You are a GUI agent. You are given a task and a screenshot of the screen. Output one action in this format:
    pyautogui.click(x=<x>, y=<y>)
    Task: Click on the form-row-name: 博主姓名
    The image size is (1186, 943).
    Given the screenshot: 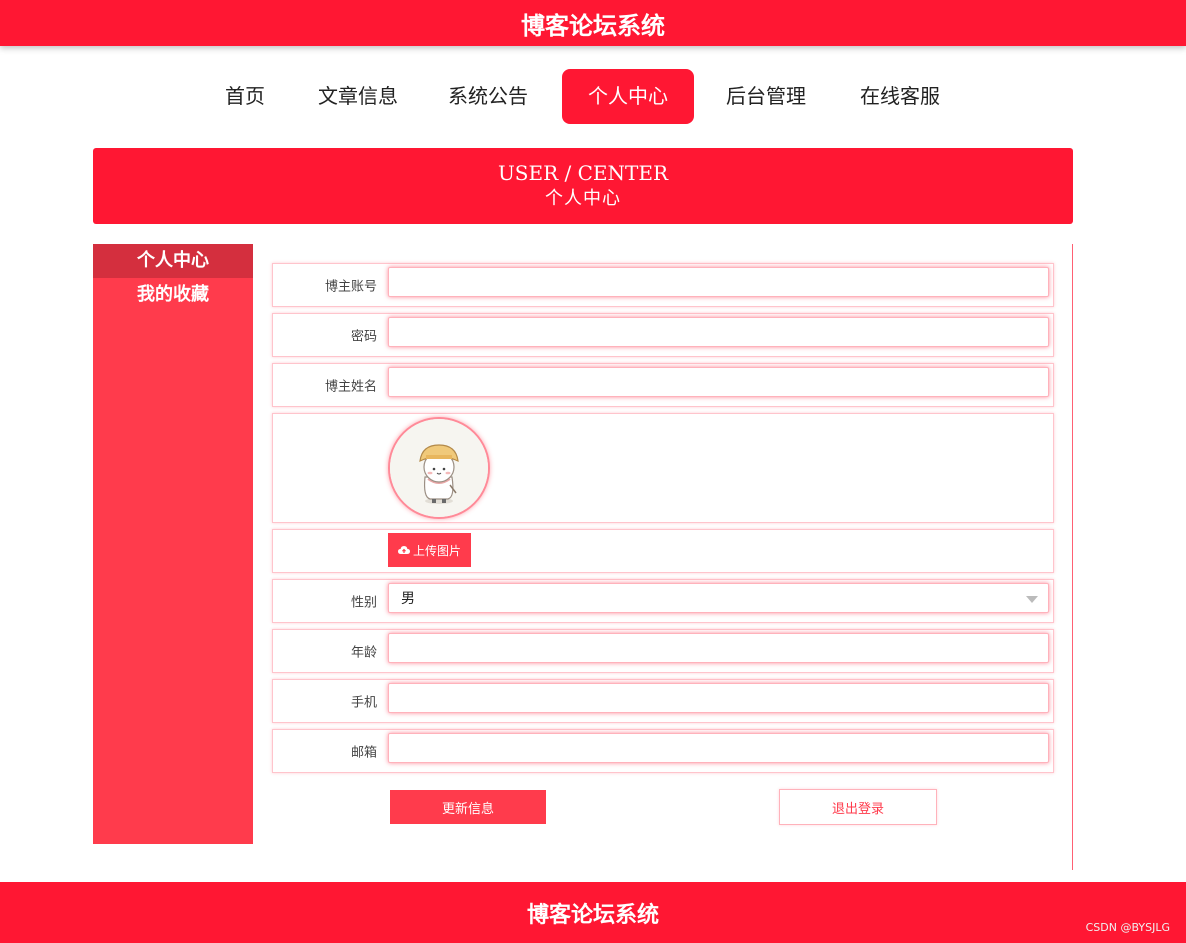 What is the action you would take?
    pyautogui.click(x=663, y=385)
    